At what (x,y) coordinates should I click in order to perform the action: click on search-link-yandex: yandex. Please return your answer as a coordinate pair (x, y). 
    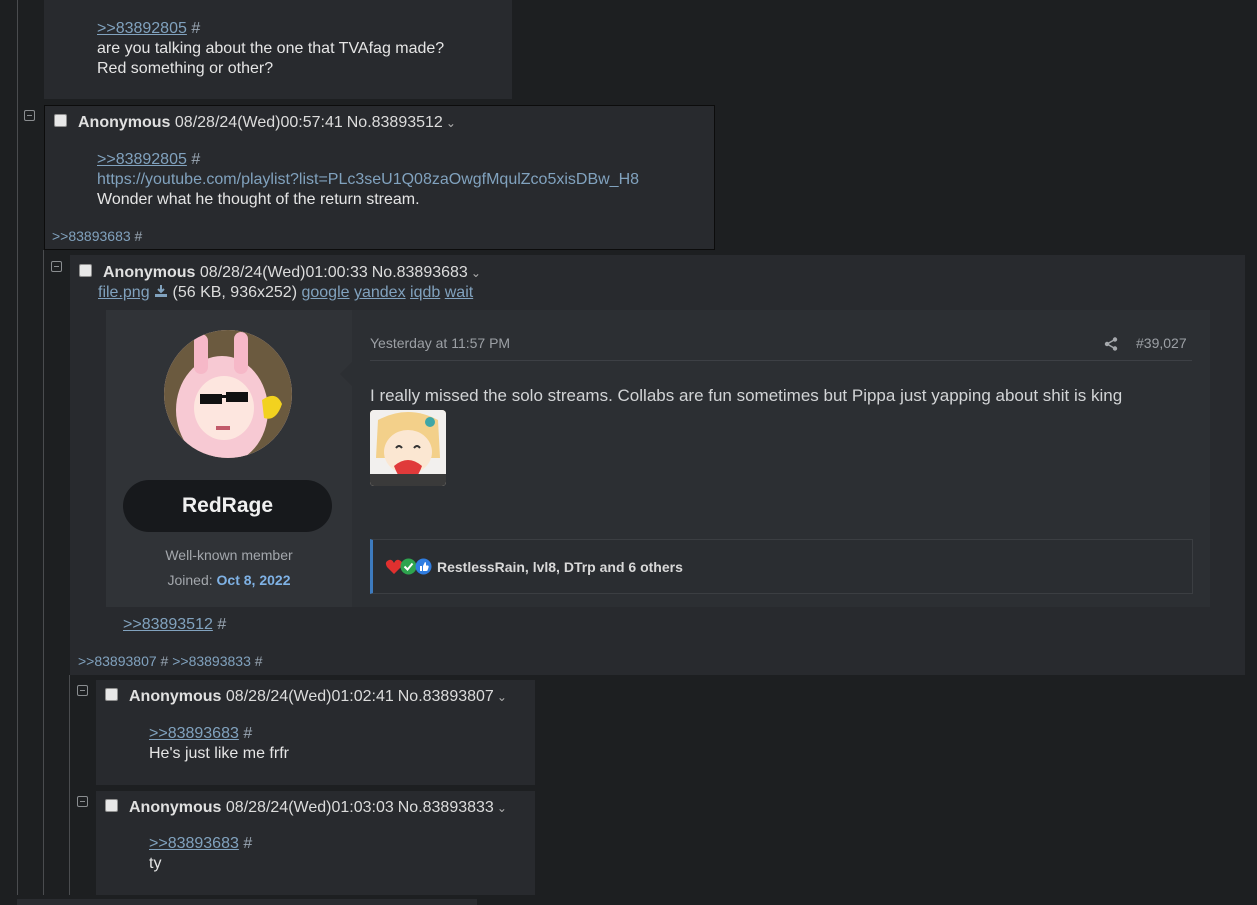
    Looking at the image, I should click on (380, 292).